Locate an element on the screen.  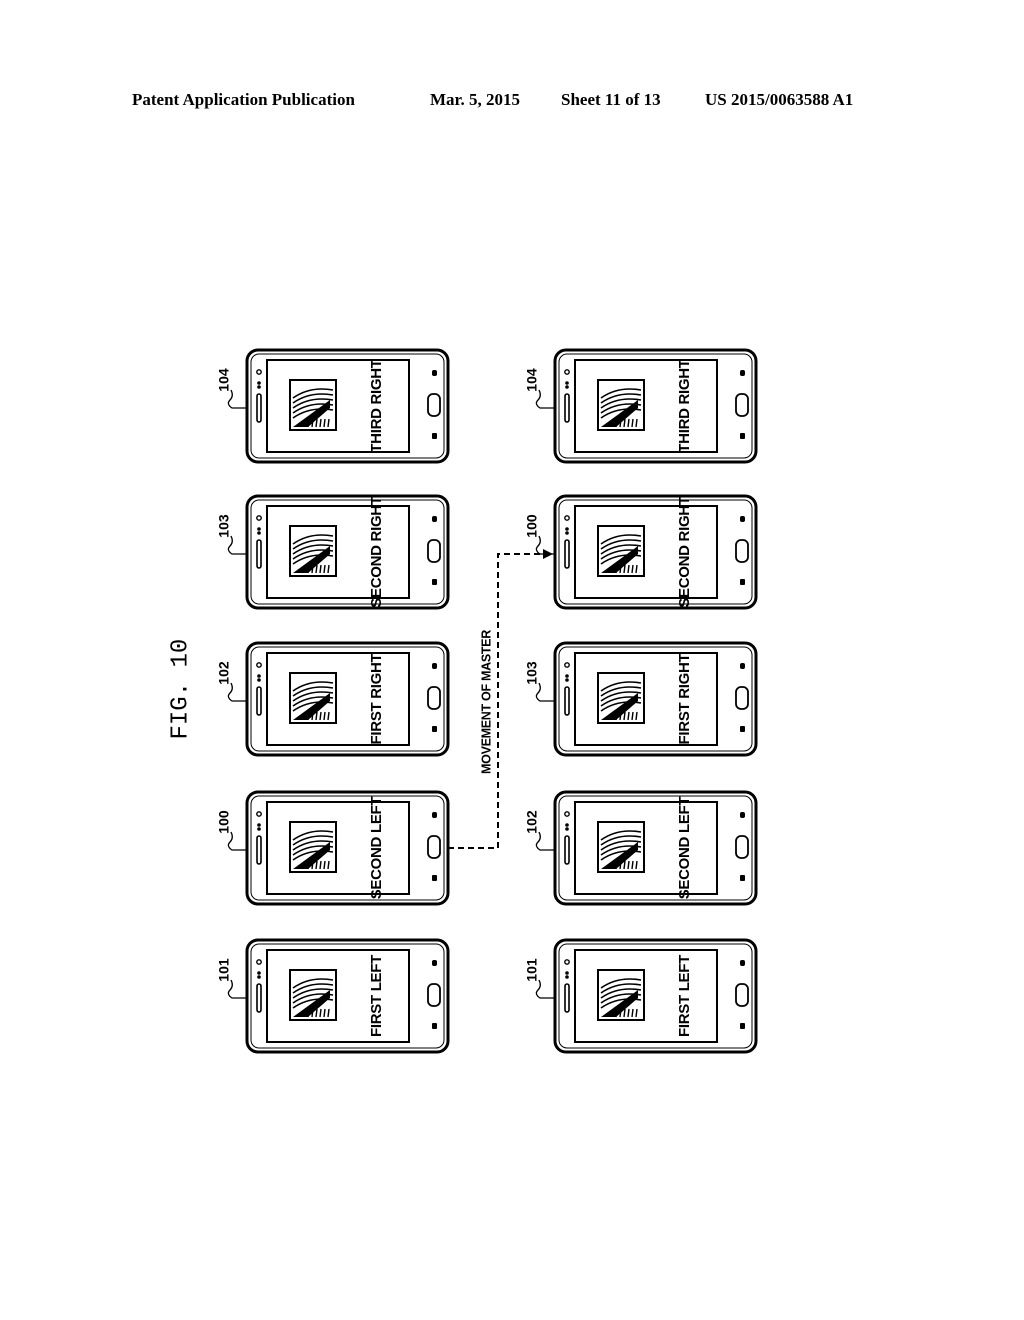
reference-numeral: 103 is located at coordinates (224, 526).